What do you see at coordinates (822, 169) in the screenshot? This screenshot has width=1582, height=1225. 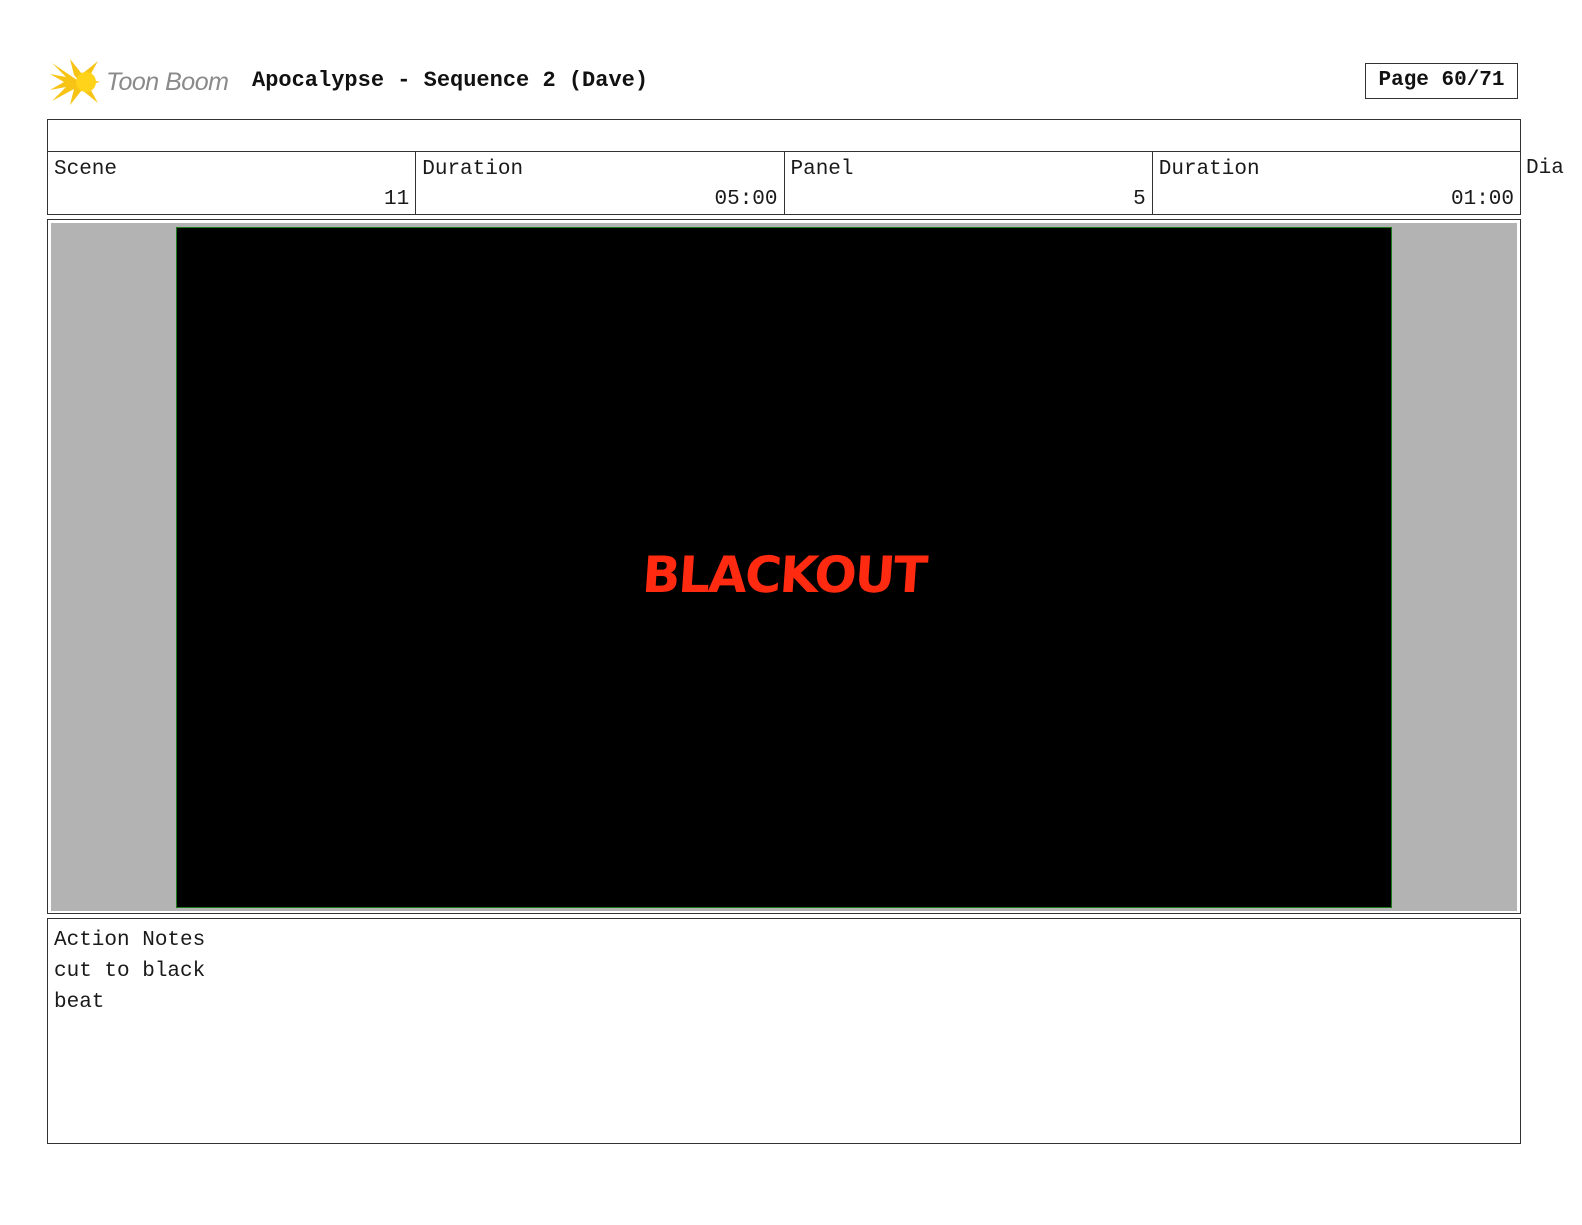 I see `panel-label: Panel` at bounding box center [822, 169].